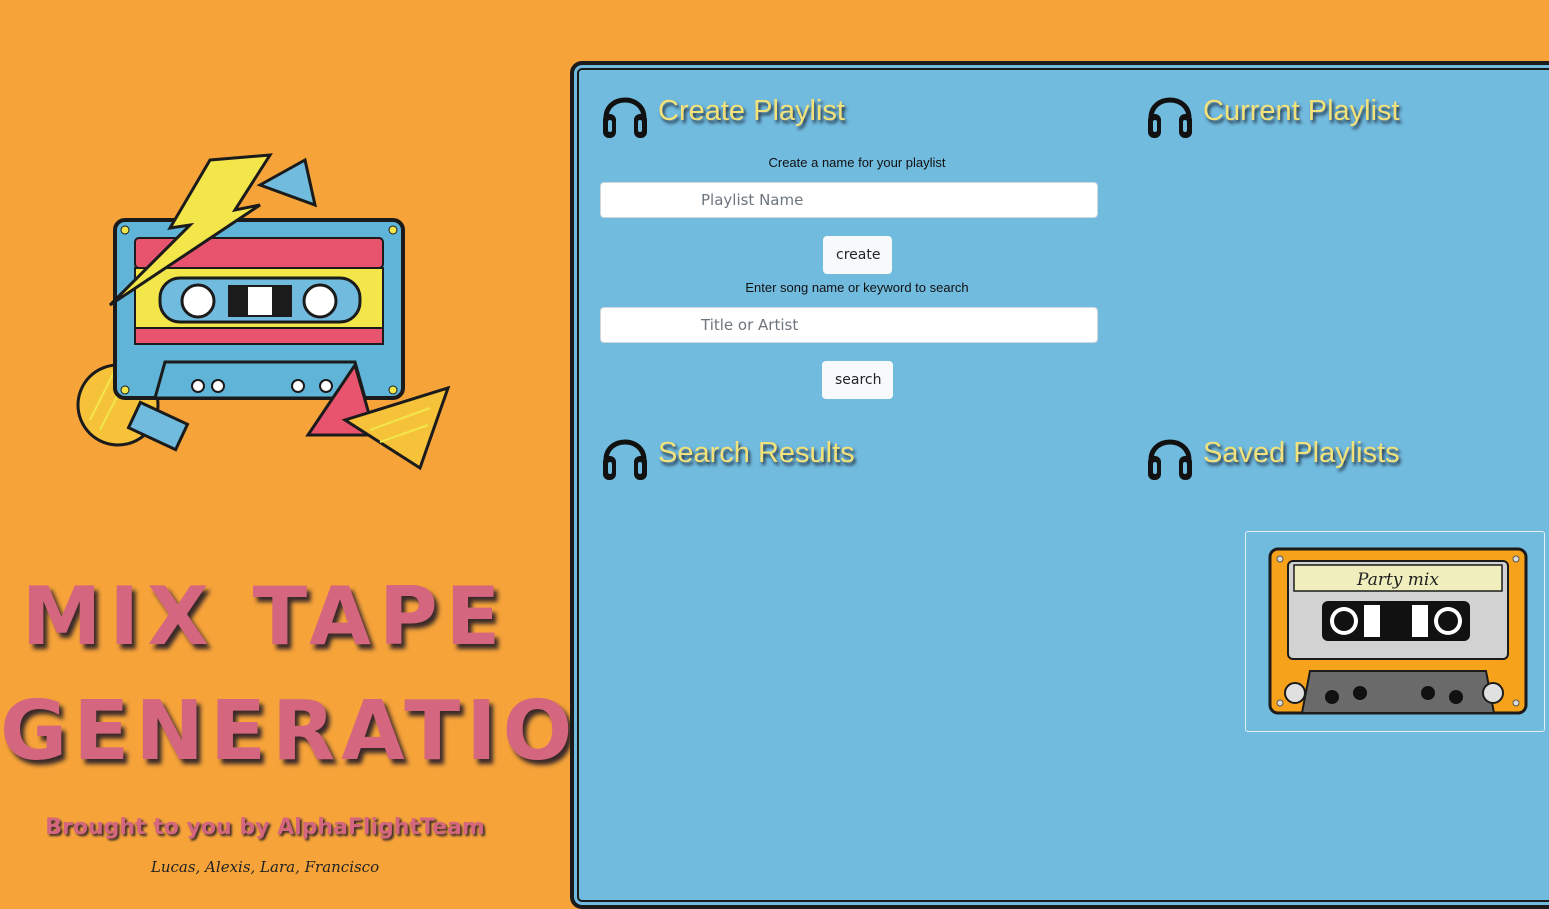  Describe the element at coordinates (265, 827) in the screenshot. I see `hero-credit: Brought to you by AlphaFlightTeam` at that location.